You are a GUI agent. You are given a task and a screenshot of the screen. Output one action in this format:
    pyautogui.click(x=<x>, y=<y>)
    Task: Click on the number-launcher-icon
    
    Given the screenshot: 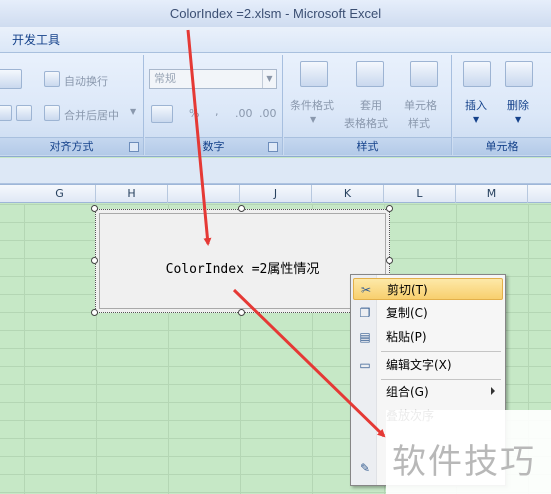 What is the action you would take?
    pyautogui.click(x=273, y=147)
    